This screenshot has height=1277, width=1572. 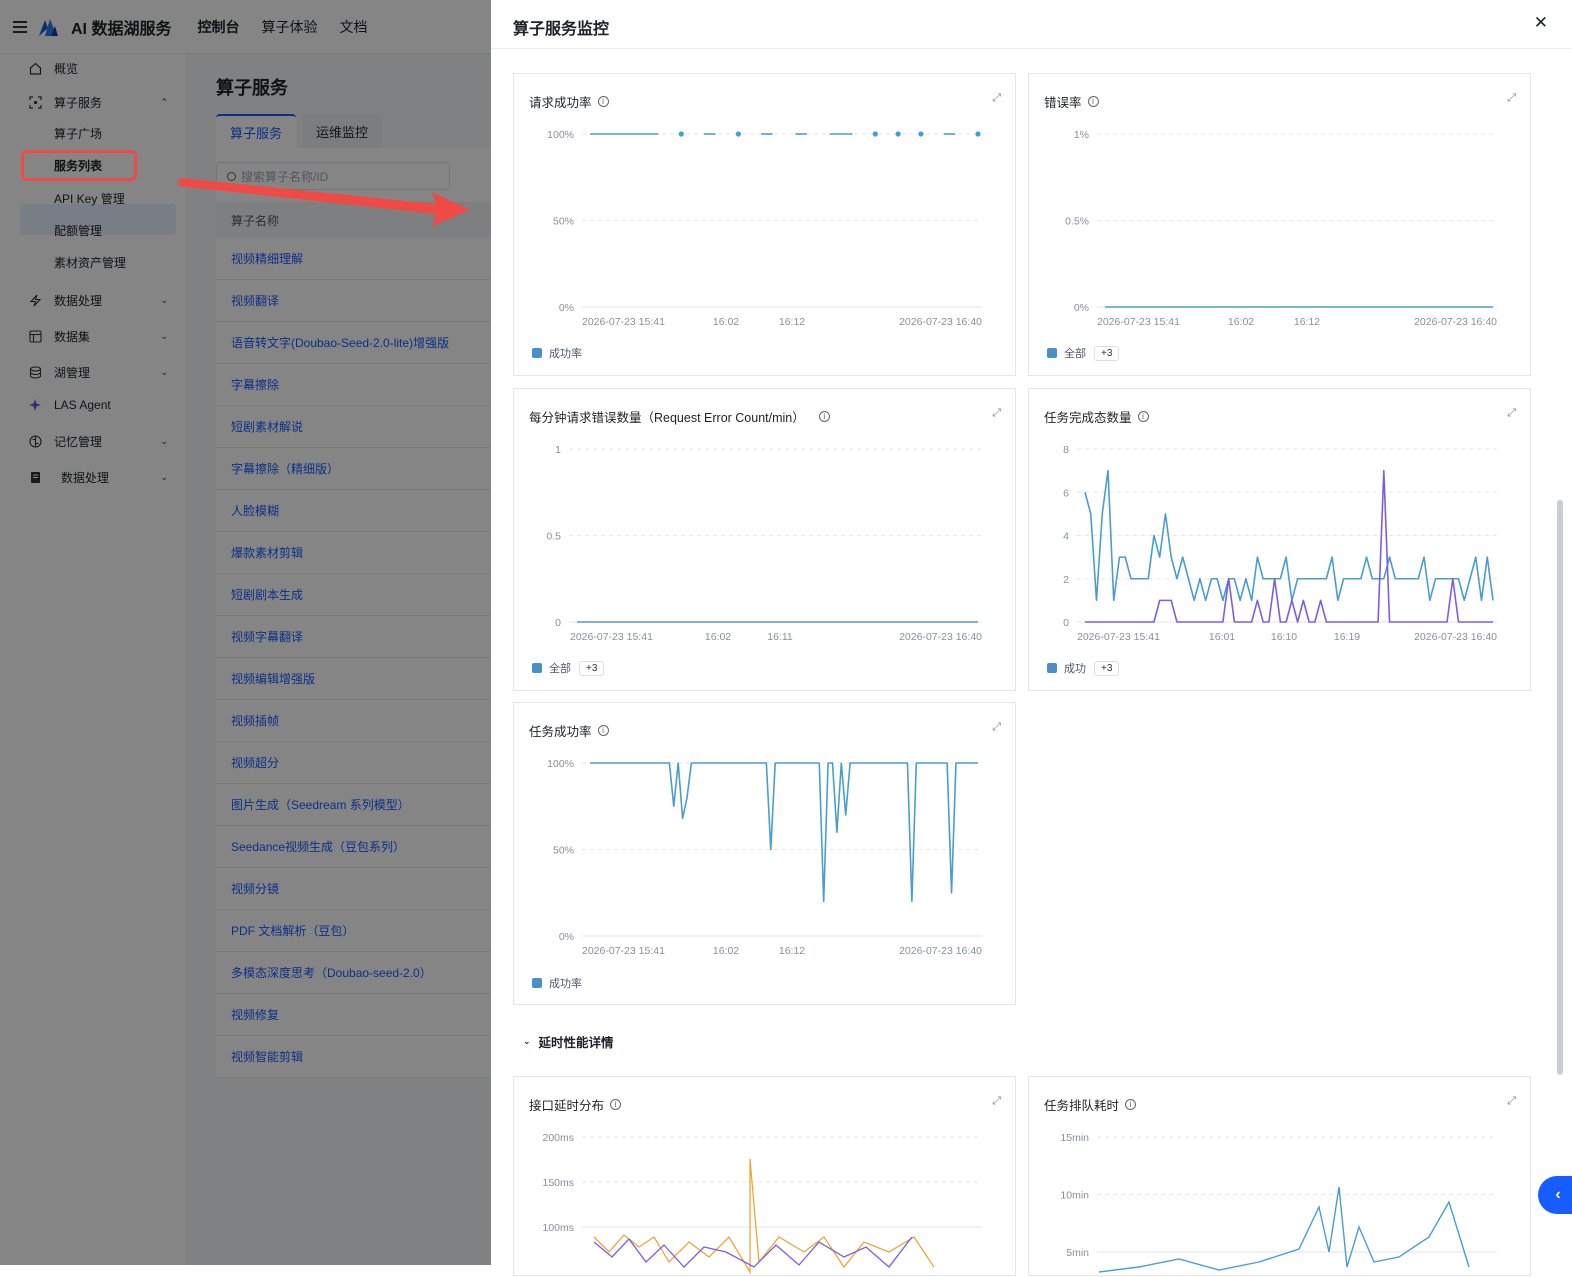 I want to click on y-tick-label: 0.5%, so click(x=1077, y=222).